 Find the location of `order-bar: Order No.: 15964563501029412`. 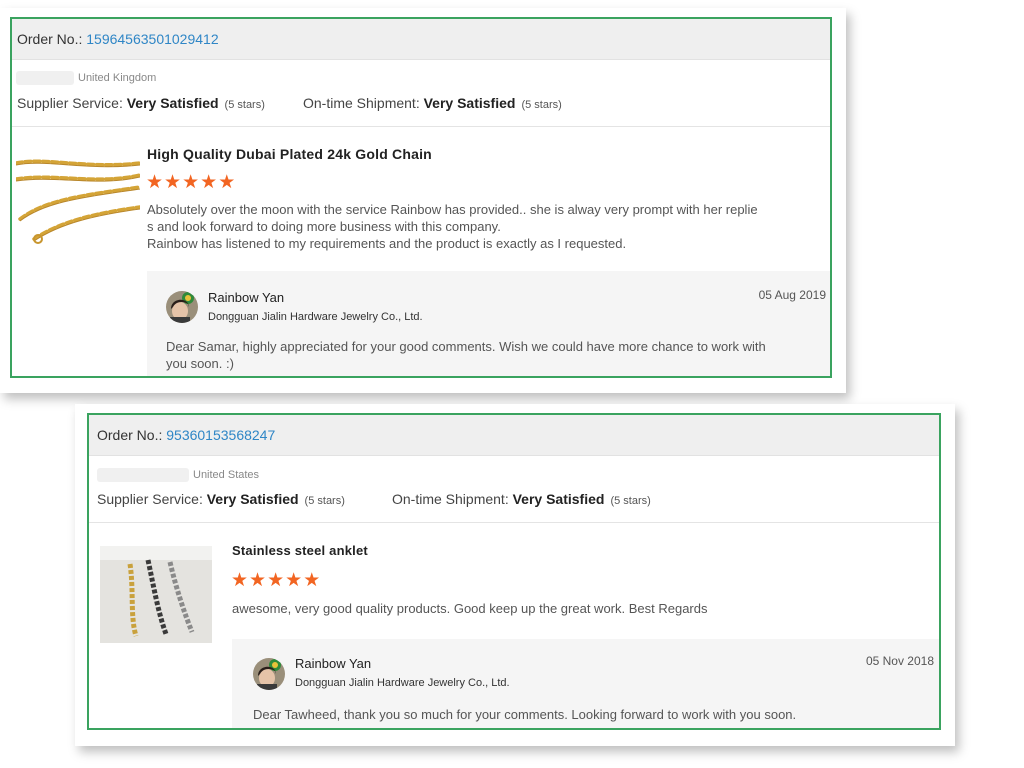

order-bar: Order No.: 15964563501029412 is located at coordinates (421, 39).